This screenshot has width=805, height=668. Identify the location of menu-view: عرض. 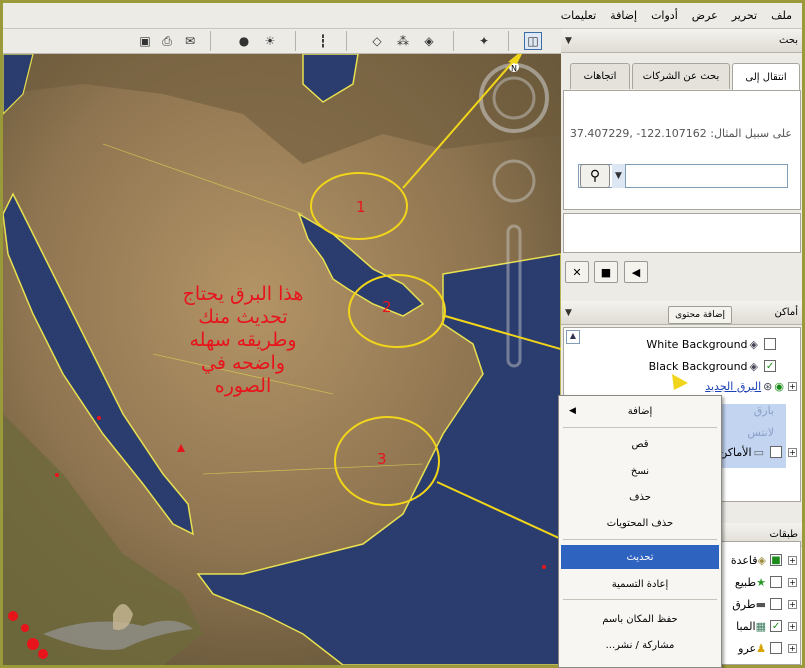
(705, 15).